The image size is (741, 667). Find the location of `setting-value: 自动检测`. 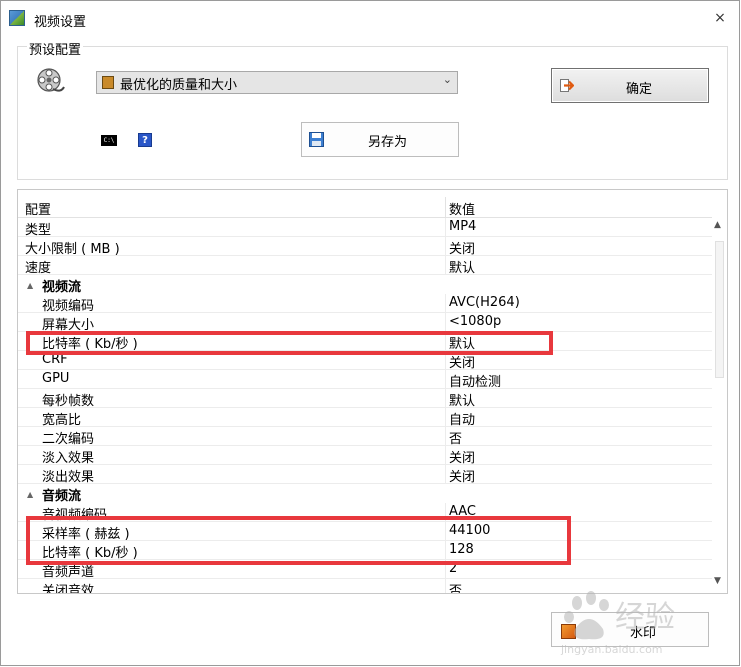

setting-value: 自动检测 is located at coordinates (475, 380).